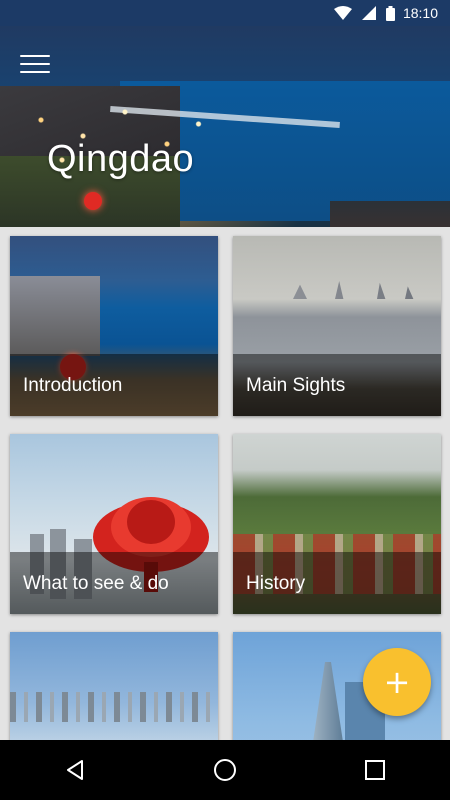  Describe the element at coordinates (73, 385) in the screenshot. I see `card-label: Introduction` at that location.